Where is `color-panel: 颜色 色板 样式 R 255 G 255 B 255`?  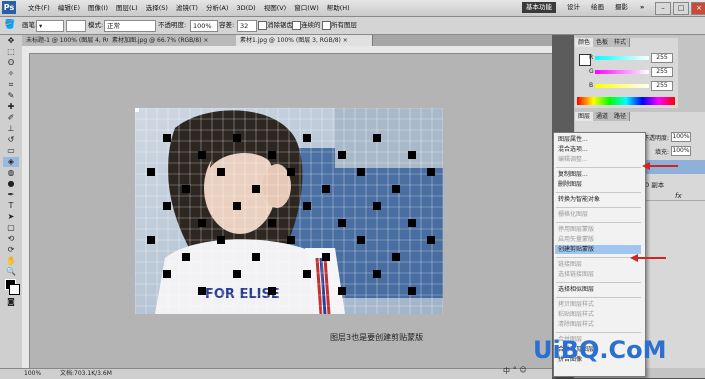 color-panel: 颜色 色板 样式 R 255 G 255 B 255 is located at coordinates (626, 73).